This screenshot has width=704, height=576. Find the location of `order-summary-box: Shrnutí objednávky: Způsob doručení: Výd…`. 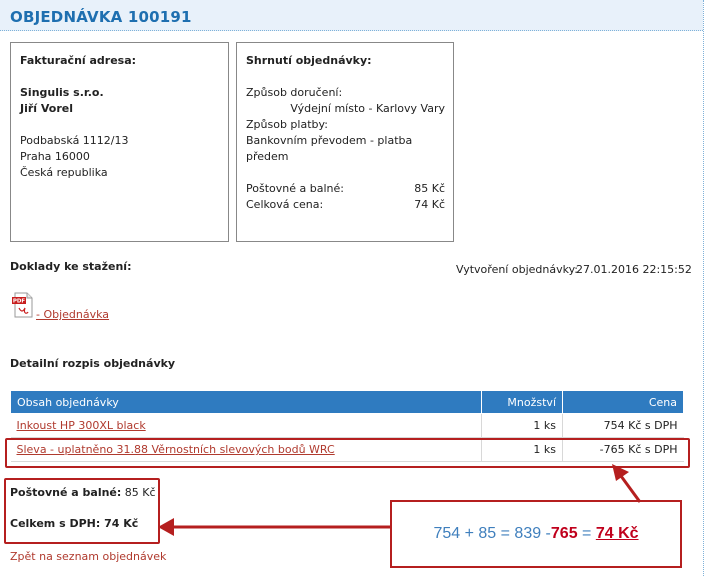

order-summary-box: Shrnutí objednávky: Způsob doručení: Výd… is located at coordinates (345, 142).